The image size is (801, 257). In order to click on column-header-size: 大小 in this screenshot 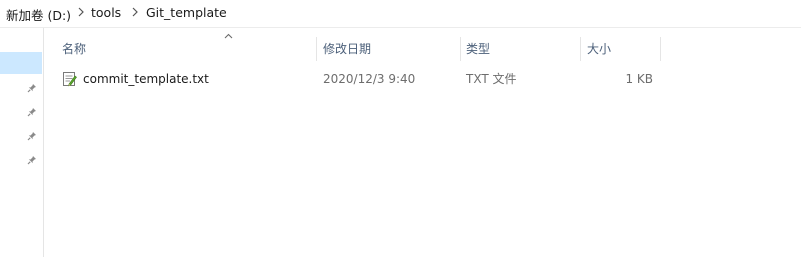, I will do `click(599, 49)`.